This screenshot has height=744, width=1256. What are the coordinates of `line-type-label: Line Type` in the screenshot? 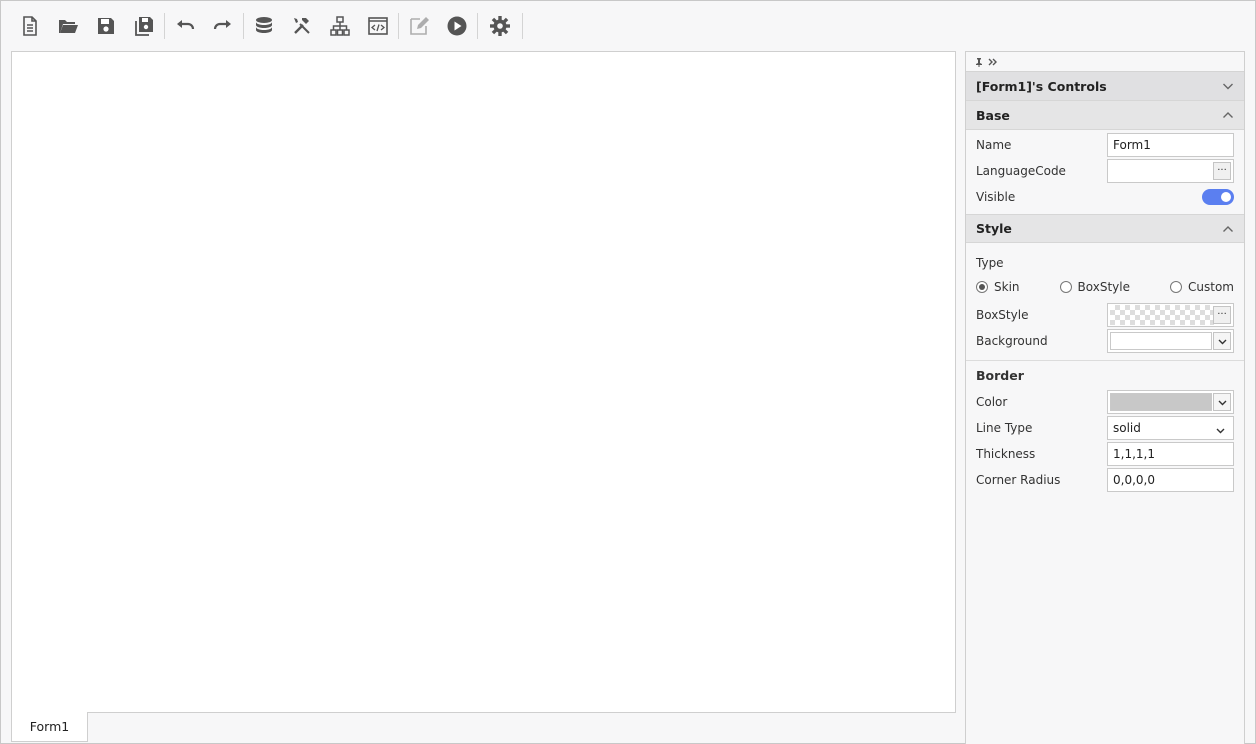 It's located at (1004, 428).